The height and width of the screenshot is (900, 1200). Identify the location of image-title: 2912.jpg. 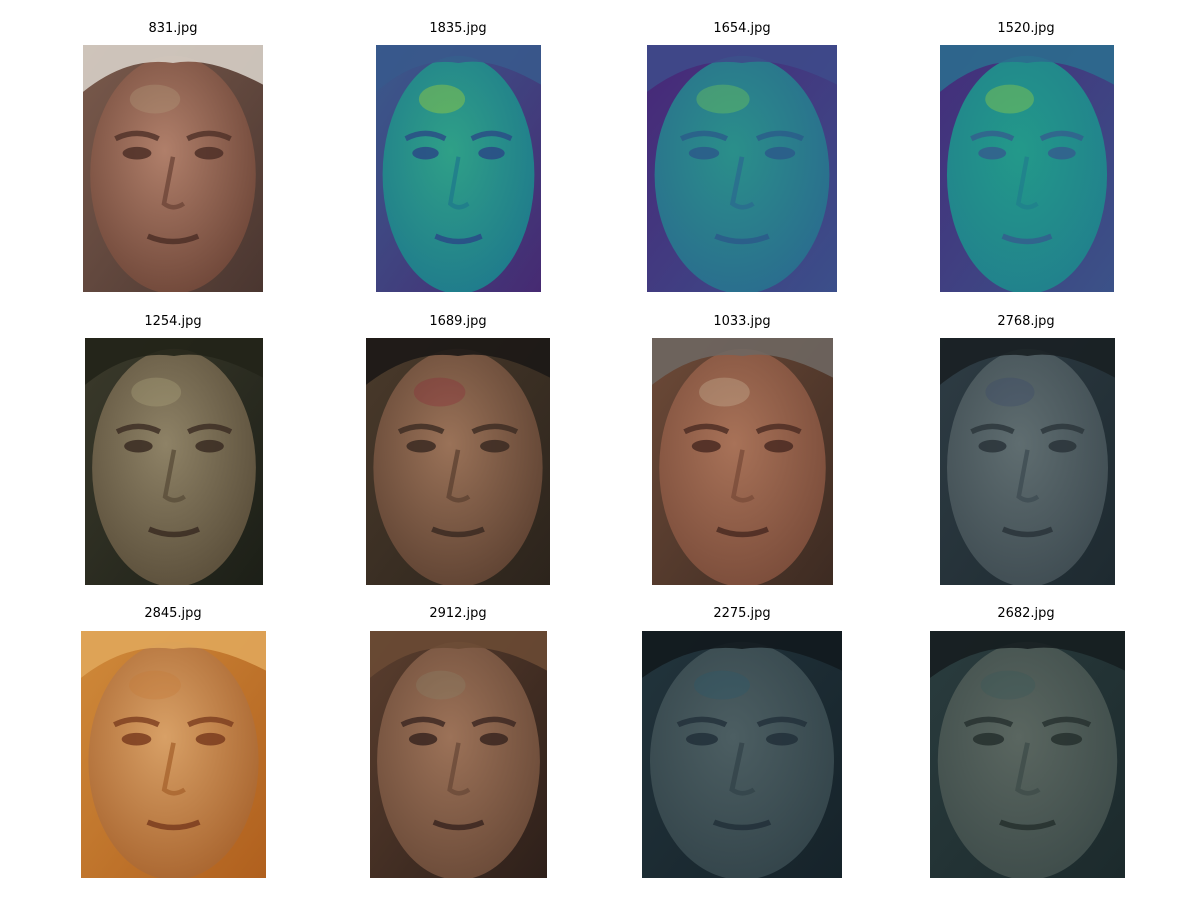
(458, 613).